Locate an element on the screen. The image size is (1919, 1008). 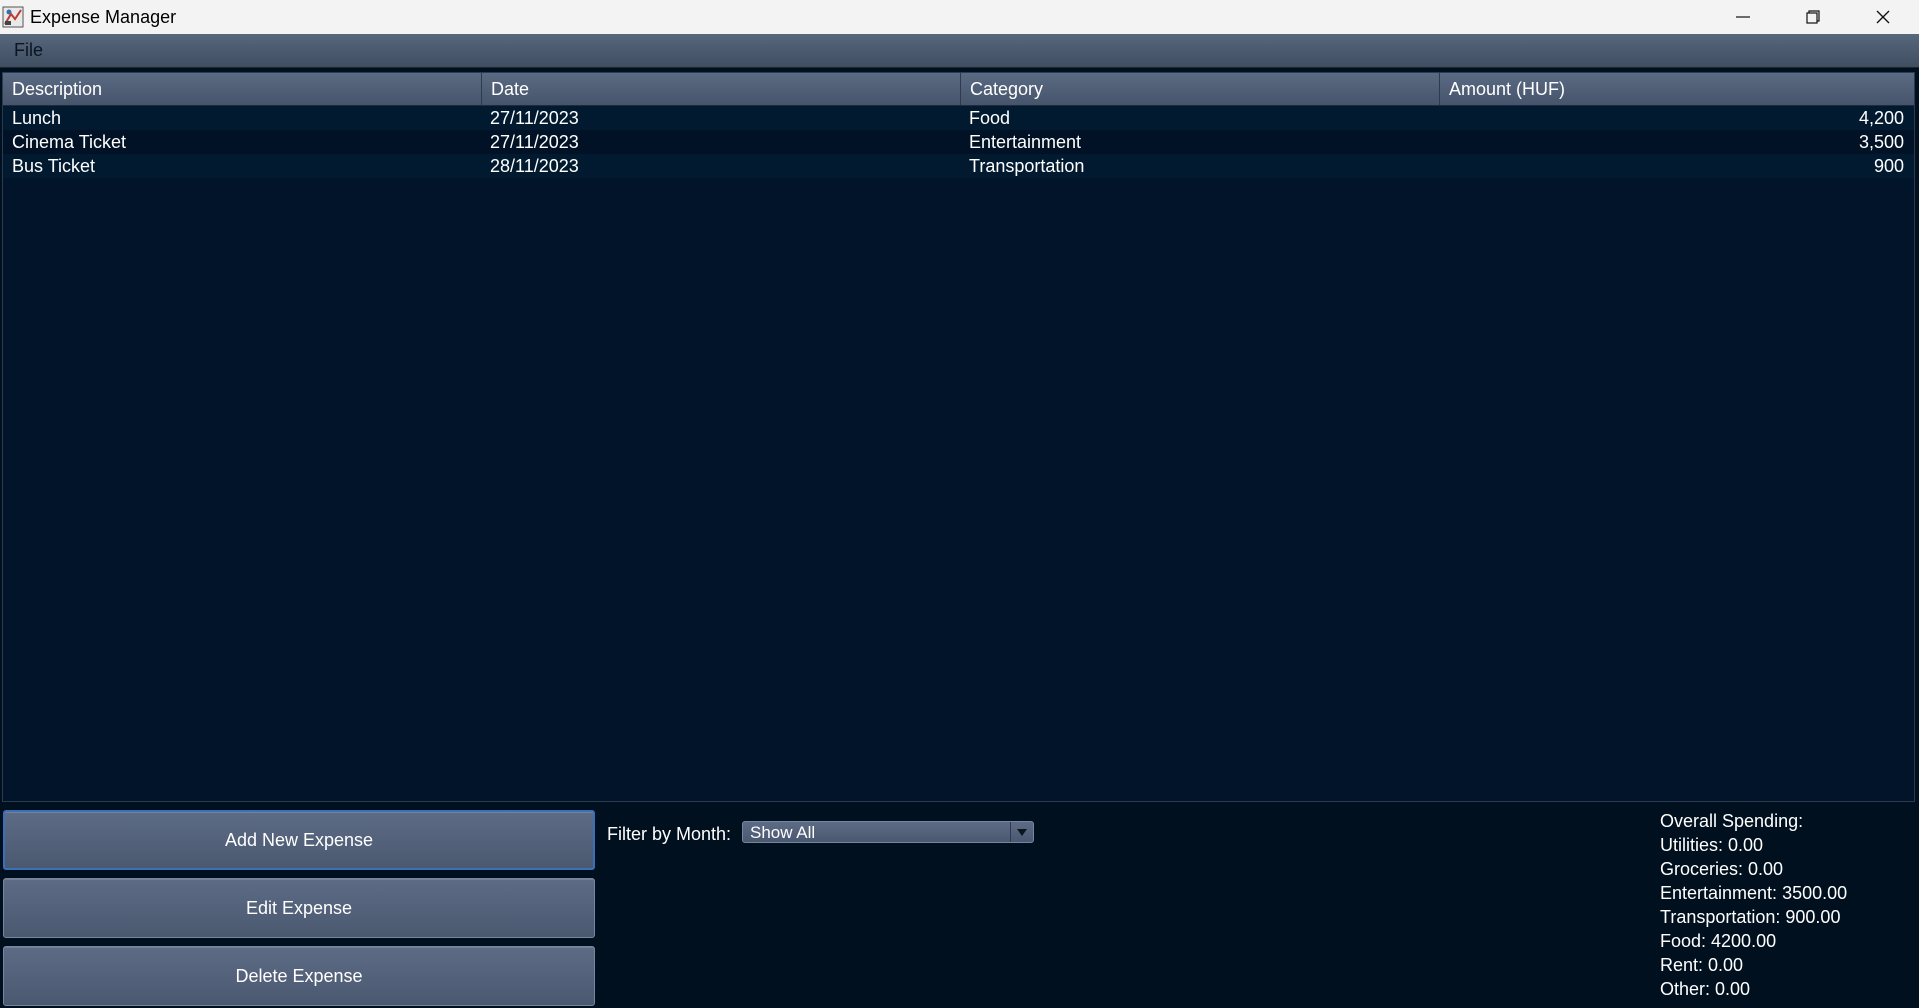
summary-transportation: Transportation: 900.00 is located at coordinates (1750, 917).